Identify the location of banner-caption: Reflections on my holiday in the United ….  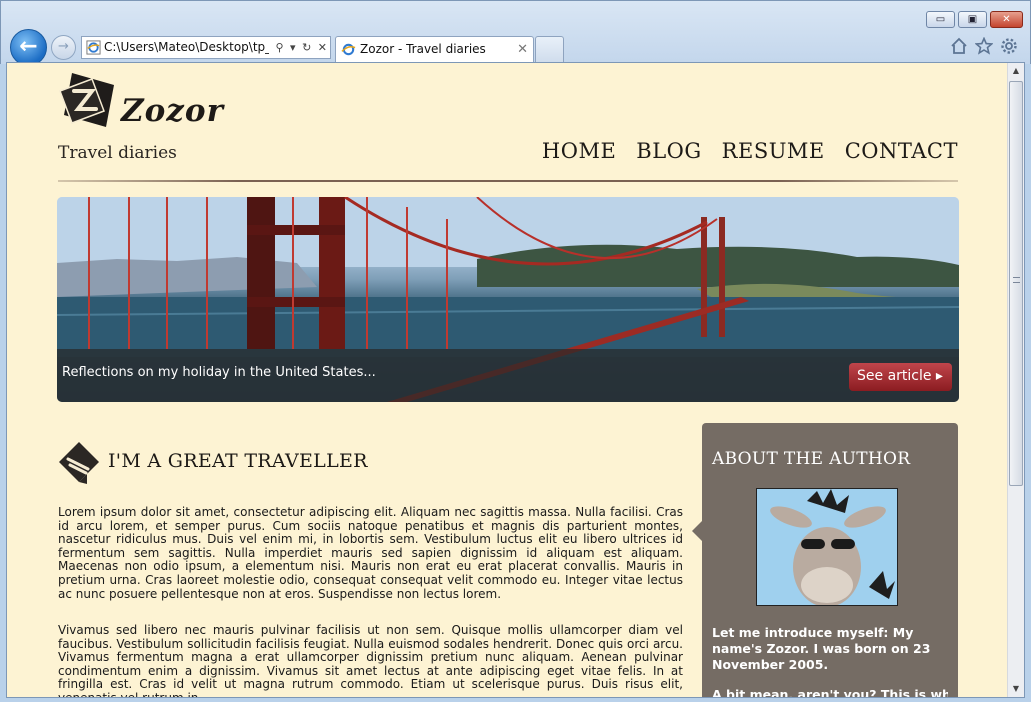
(219, 372).